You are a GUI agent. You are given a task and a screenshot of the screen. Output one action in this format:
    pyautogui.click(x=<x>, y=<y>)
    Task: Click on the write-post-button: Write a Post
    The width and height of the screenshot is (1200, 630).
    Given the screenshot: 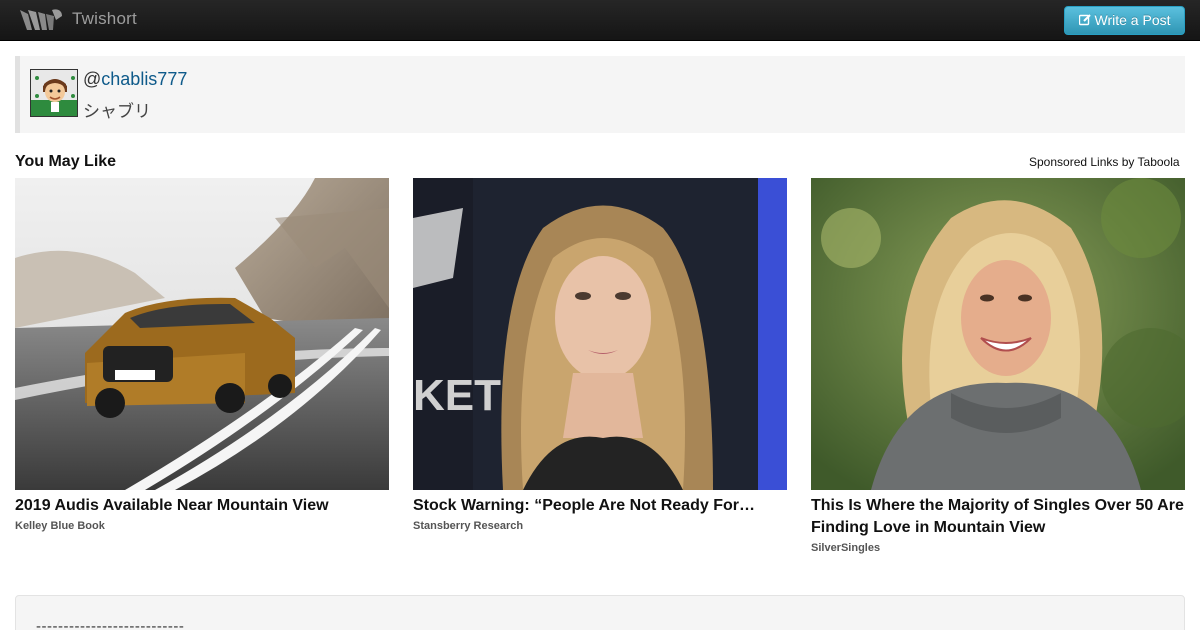 What is the action you would take?
    pyautogui.click(x=1124, y=20)
    